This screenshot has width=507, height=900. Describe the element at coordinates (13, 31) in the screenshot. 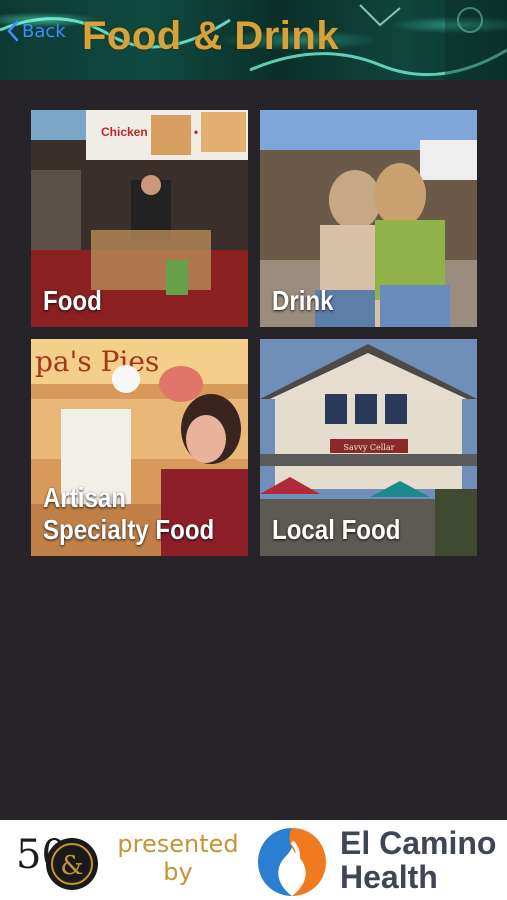

I see `chevron-left-icon` at that location.